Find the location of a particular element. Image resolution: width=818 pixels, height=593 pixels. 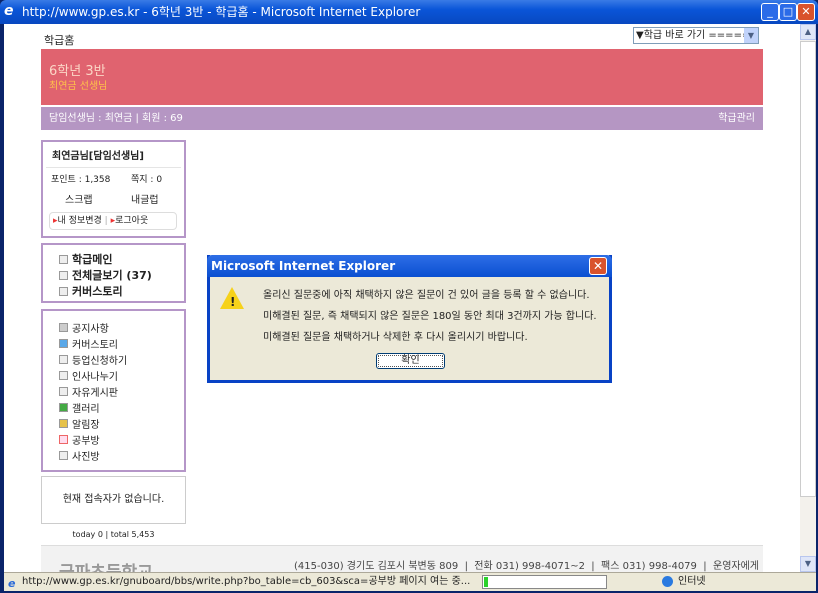

dialog-title-bar: Microsoft Internet Explorer ✕ is located at coordinates (409, 266).